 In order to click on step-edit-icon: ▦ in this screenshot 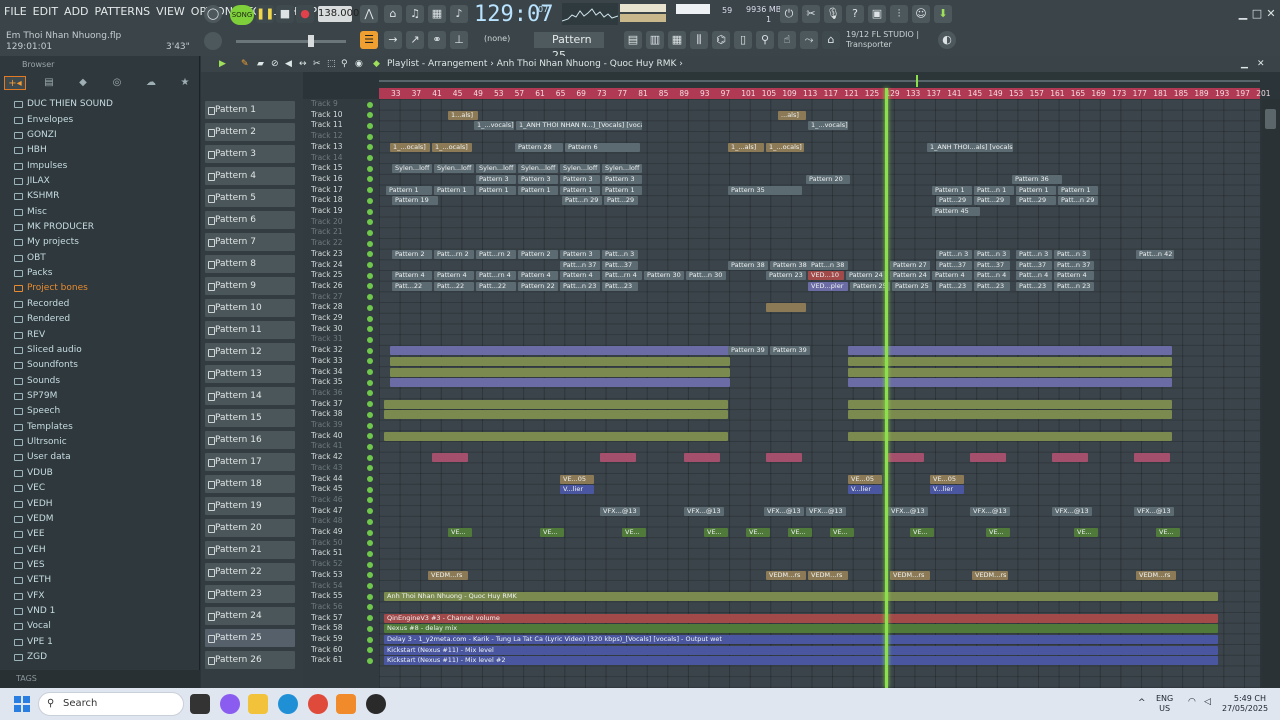, I will do `click(437, 14)`.